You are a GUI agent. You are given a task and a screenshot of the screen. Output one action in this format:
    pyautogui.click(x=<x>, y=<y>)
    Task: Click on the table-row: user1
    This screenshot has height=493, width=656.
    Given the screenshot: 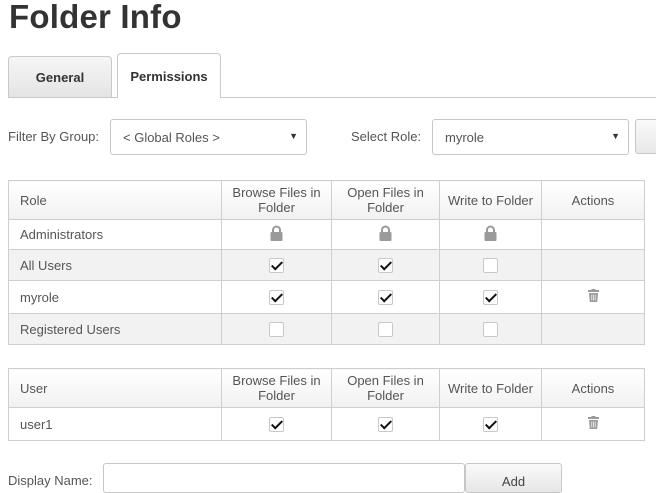 What is the action you would take?
    pyautogui.click(x=326, y=424)
    